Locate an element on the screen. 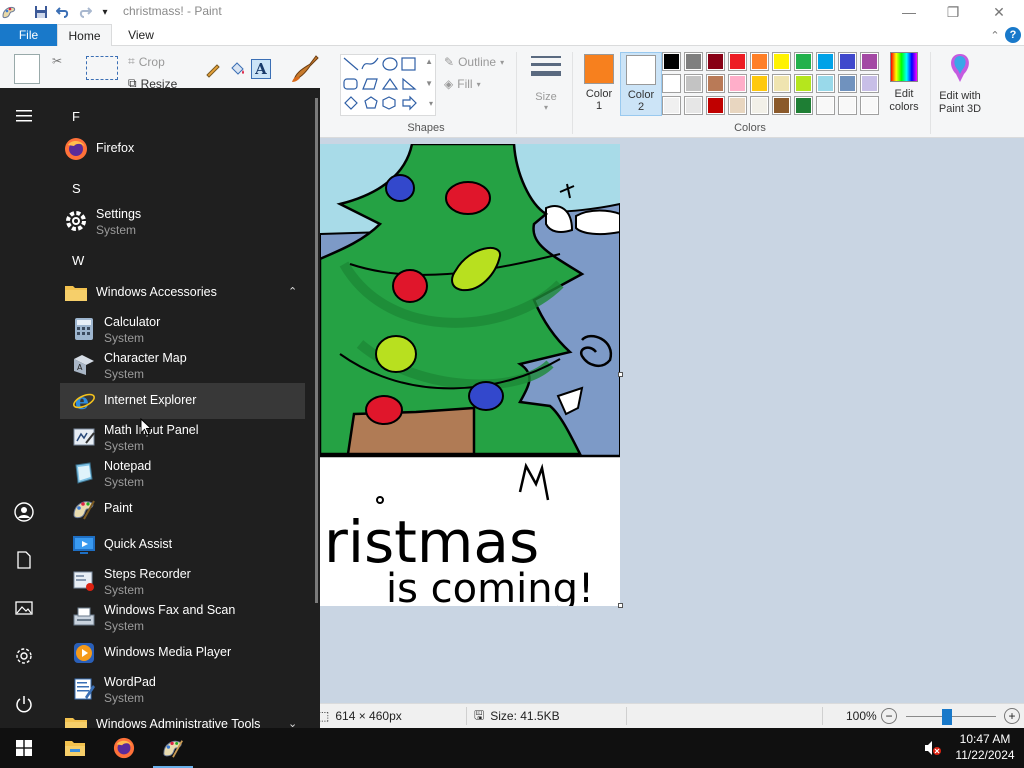 Image resolution: width=1024 pixels, height=768 pixels. taskbar-paint is located at coordinates (173, 748).